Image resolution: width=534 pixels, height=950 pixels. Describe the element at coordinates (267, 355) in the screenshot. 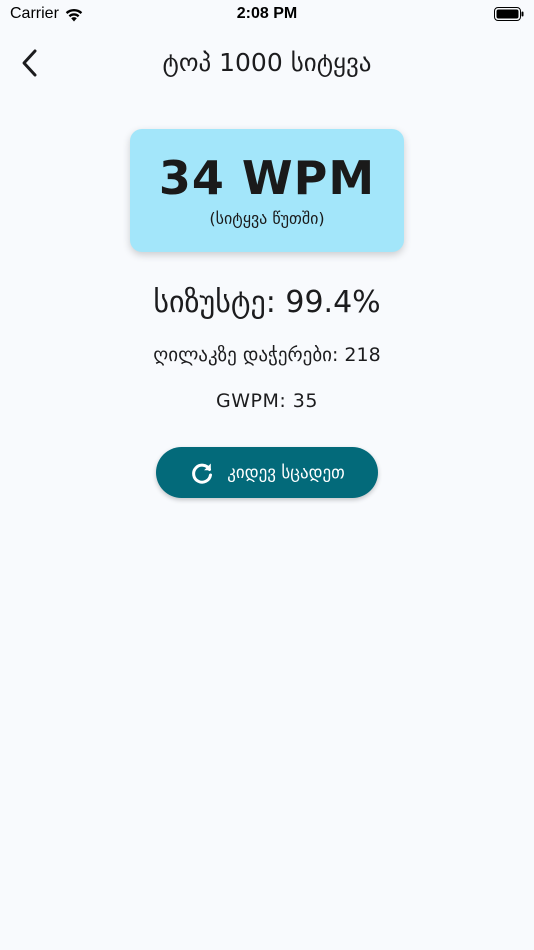

I see `keystrokes-text: ღილაკზე დაჭერები: 218` at that location.